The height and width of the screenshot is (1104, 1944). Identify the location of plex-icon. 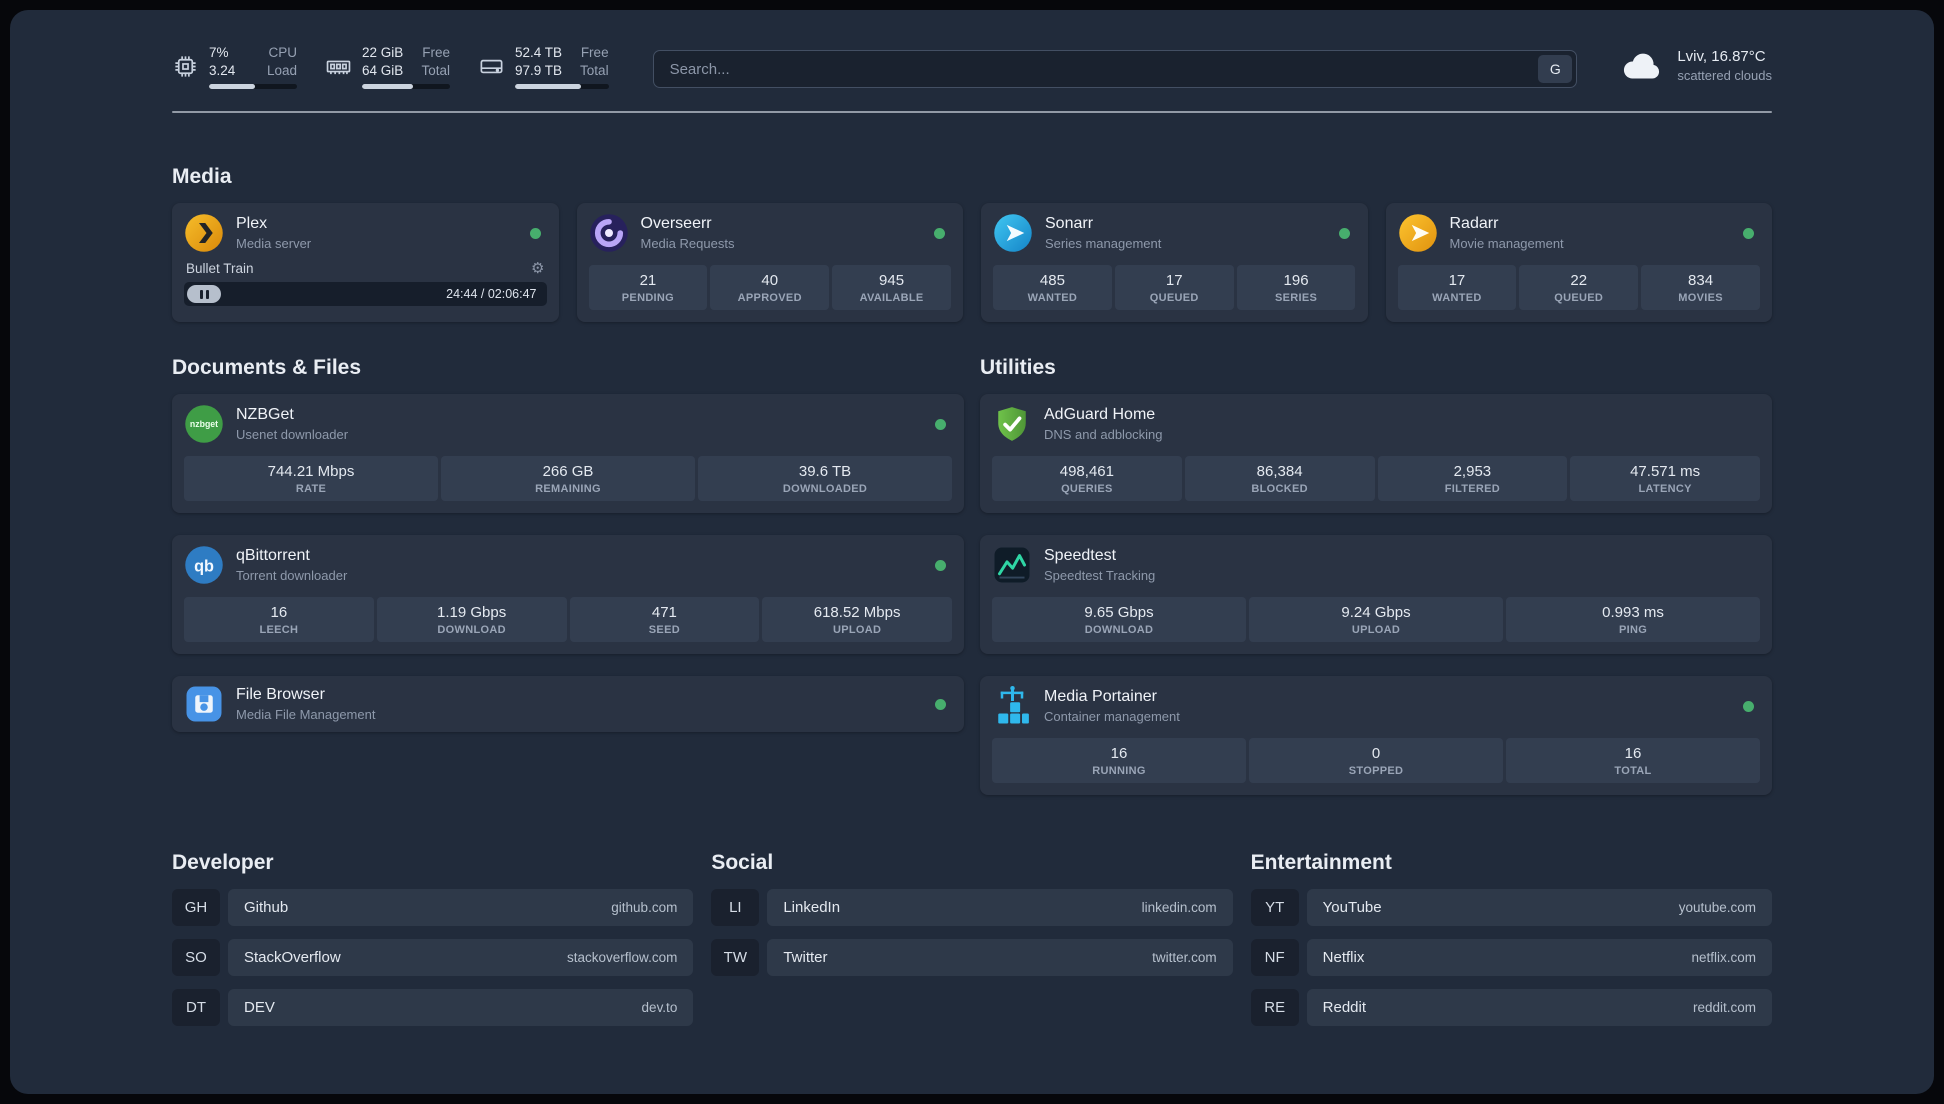
(204, 233).